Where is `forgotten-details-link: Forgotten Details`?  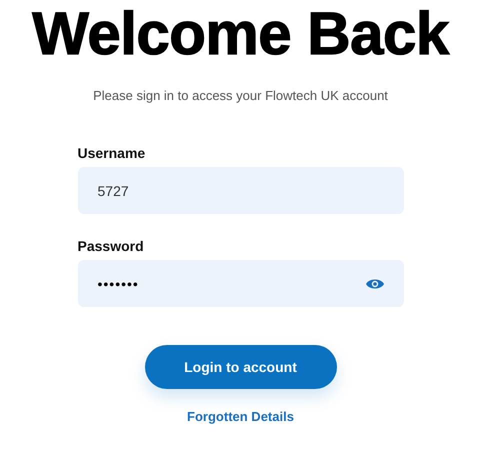
forgotten-details-link: Forgotten Details is located at coordinates (240, 416).